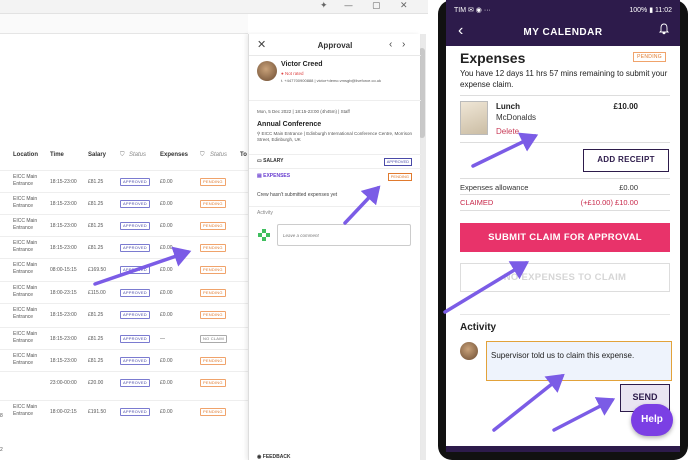 This screenshot has height=460, width=688. What do you see at coordinates (649, 57) in the screenshot?
I see `status-badge: PENDING` at bounding box center [649, 57].